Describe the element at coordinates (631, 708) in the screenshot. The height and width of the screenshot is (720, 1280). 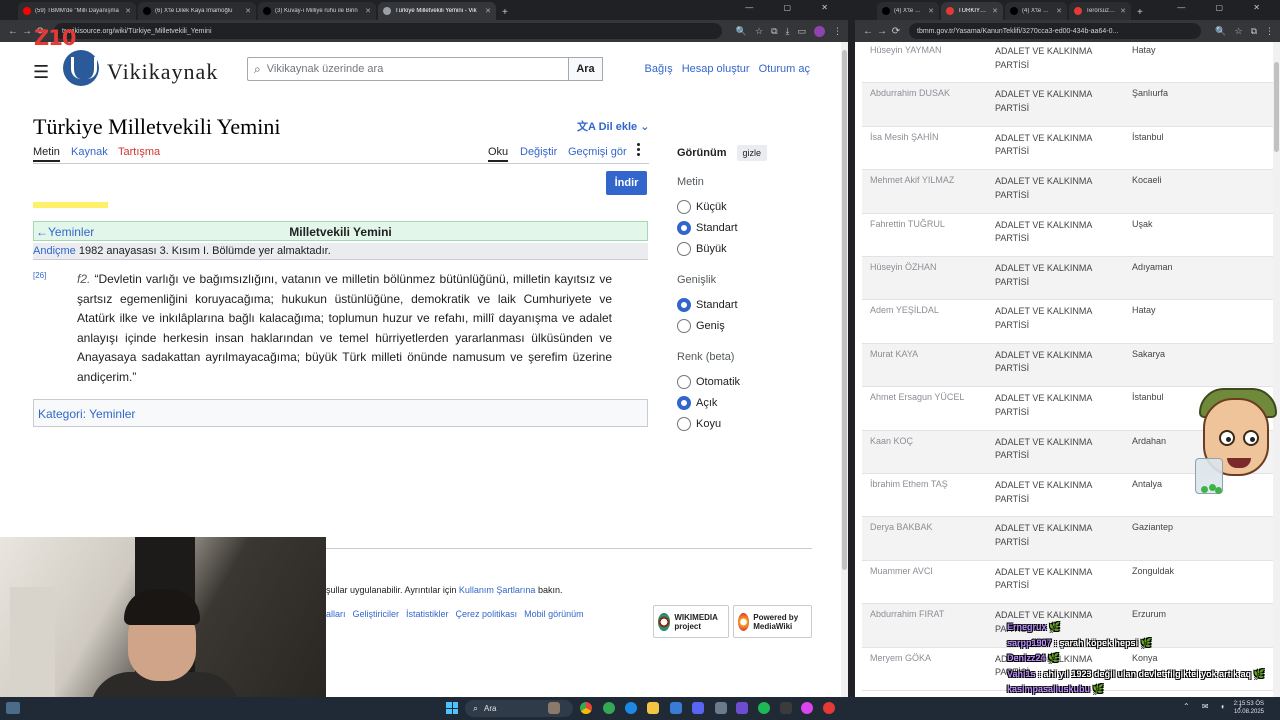
I see `edge-icon` at that location.